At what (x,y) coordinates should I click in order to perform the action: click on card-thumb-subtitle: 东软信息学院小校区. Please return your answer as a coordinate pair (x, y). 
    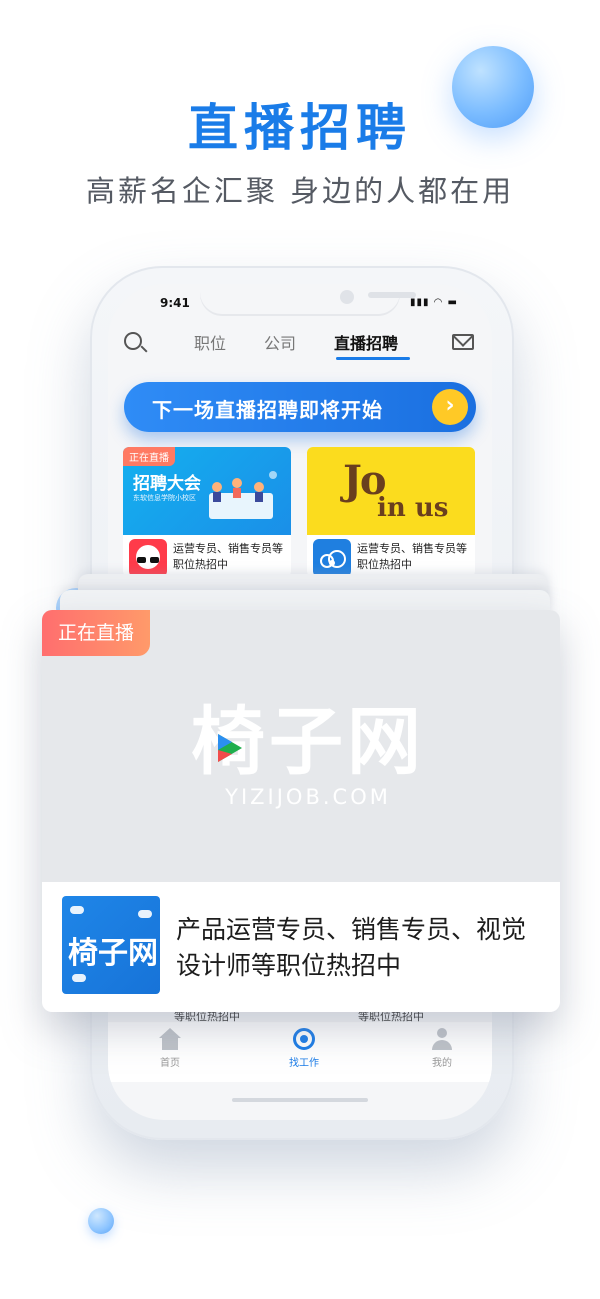
    Looking at the image, I should click on (164, 498).